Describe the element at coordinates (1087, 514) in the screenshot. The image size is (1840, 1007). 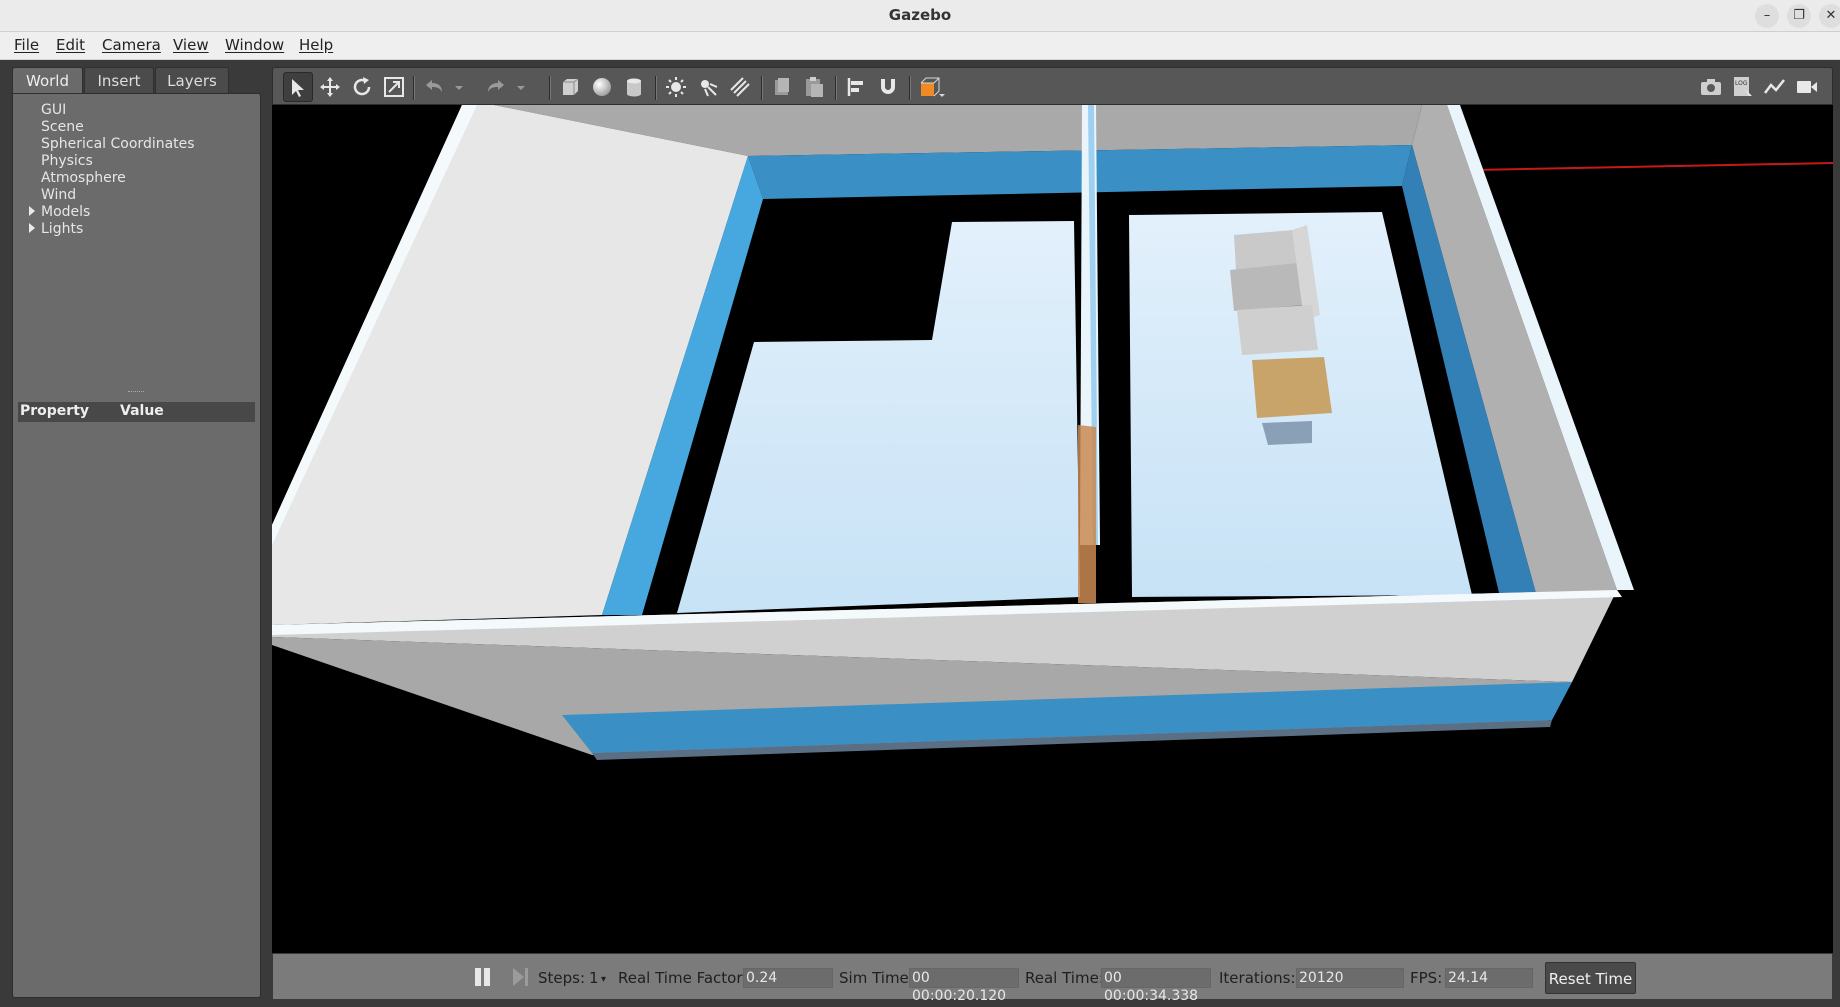
I see `door` at that location.